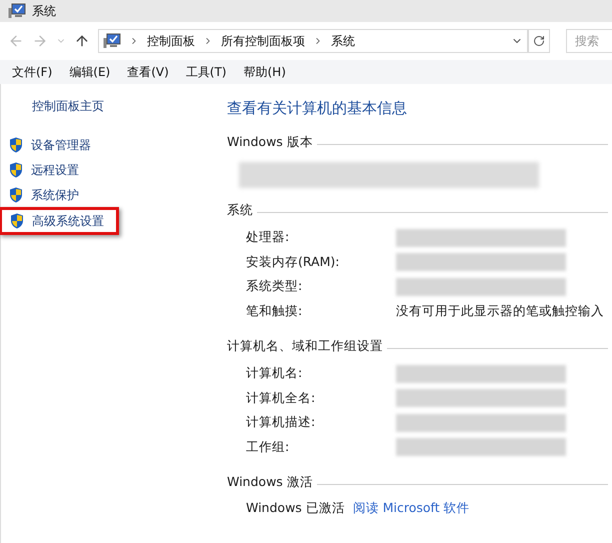 The height and width of the screenshot is (543, 612). I want to click on sidebar-item: 系统保护, so click(61, 194).